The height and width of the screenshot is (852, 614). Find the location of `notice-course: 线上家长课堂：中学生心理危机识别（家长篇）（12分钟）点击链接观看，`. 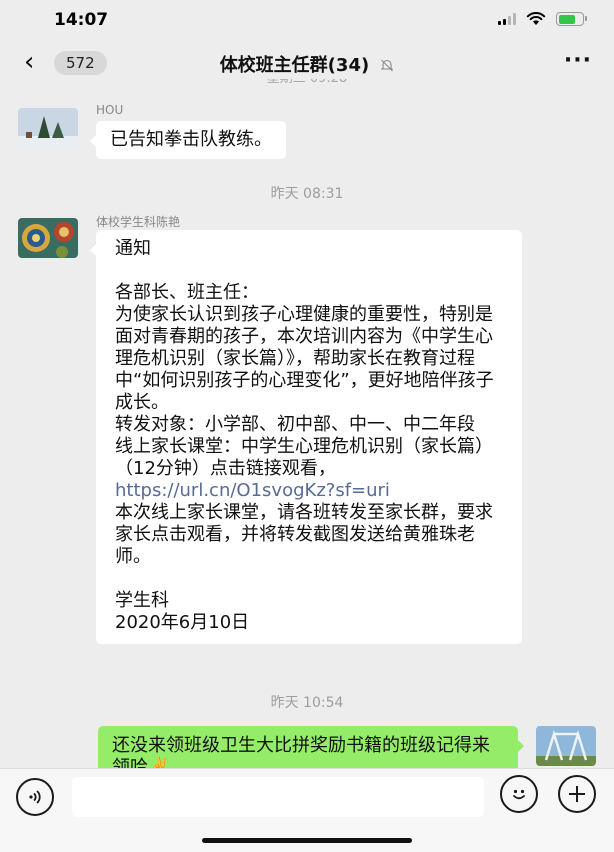

notice-course: 线上家长课堂：中学生心理危机识别（家长篇）（12分钟）点击链接观看， is located at coordinates (304, 457).